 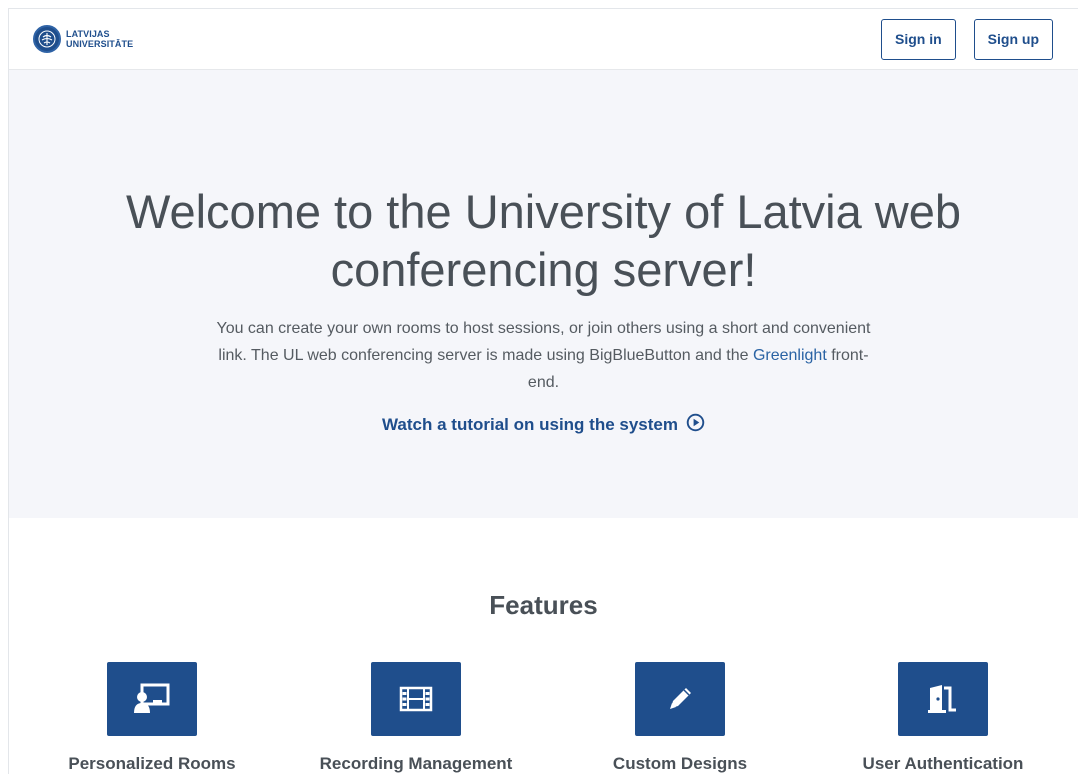 I want to click on door-open-icon, so click(x=943, y=699).